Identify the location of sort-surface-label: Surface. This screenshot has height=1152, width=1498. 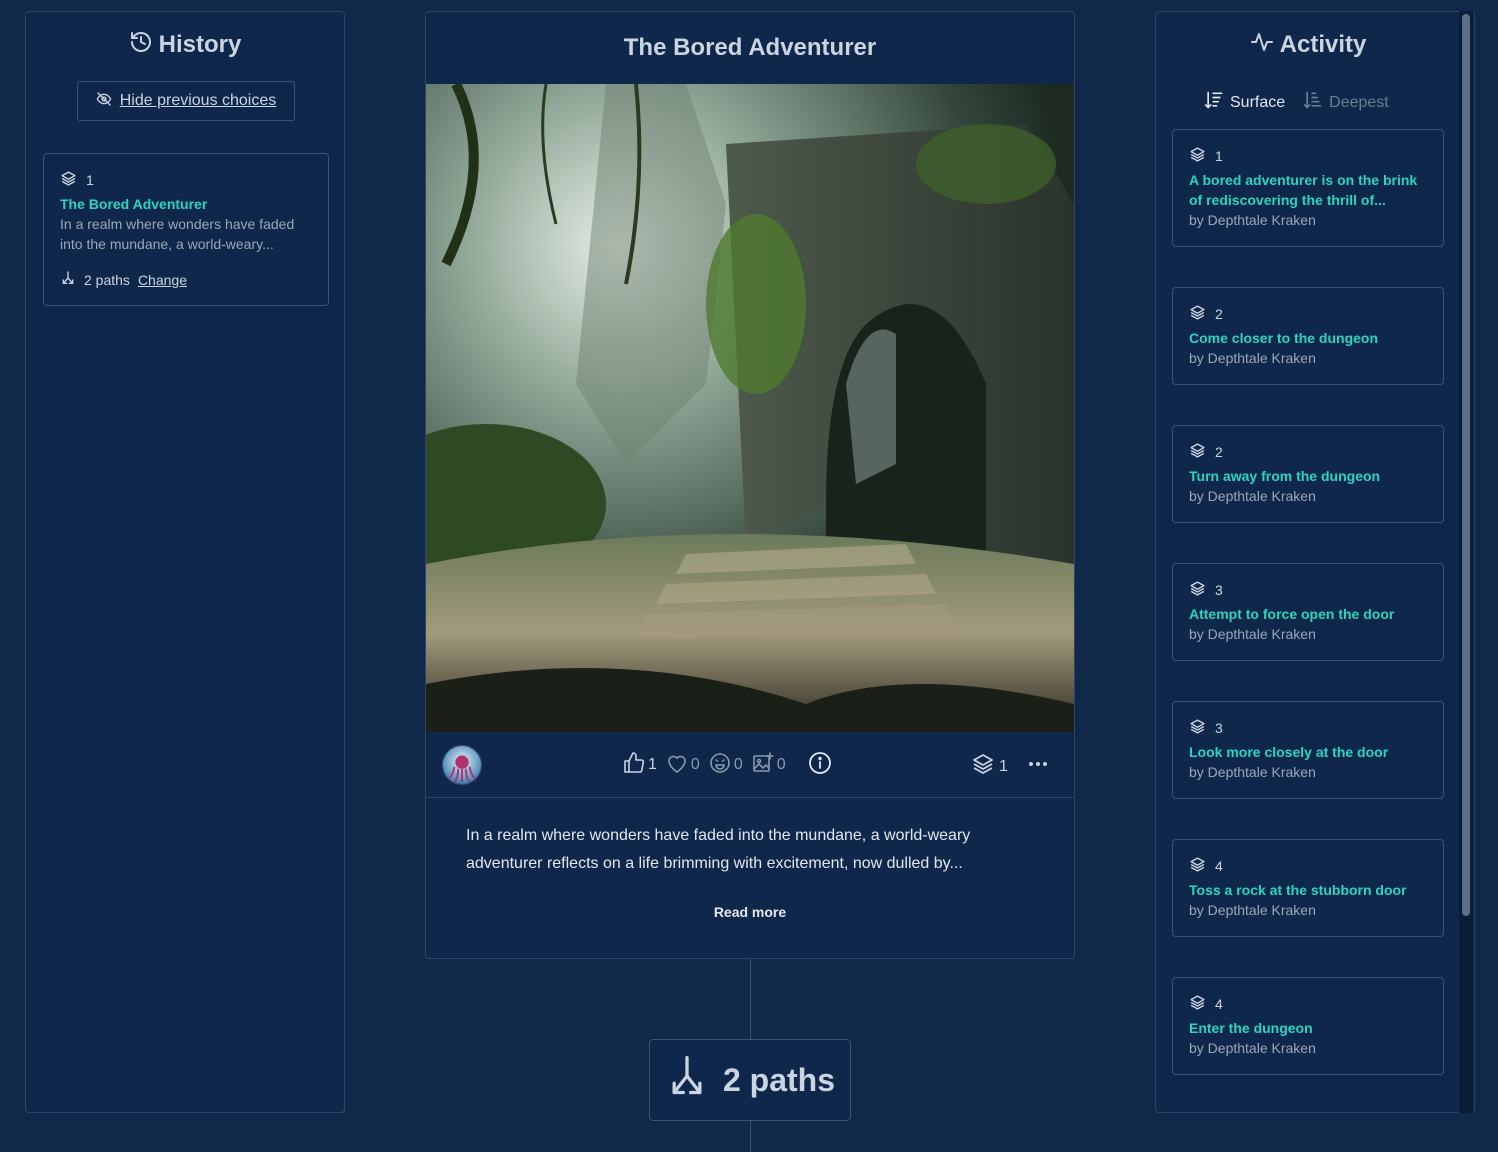
(1258, 102).